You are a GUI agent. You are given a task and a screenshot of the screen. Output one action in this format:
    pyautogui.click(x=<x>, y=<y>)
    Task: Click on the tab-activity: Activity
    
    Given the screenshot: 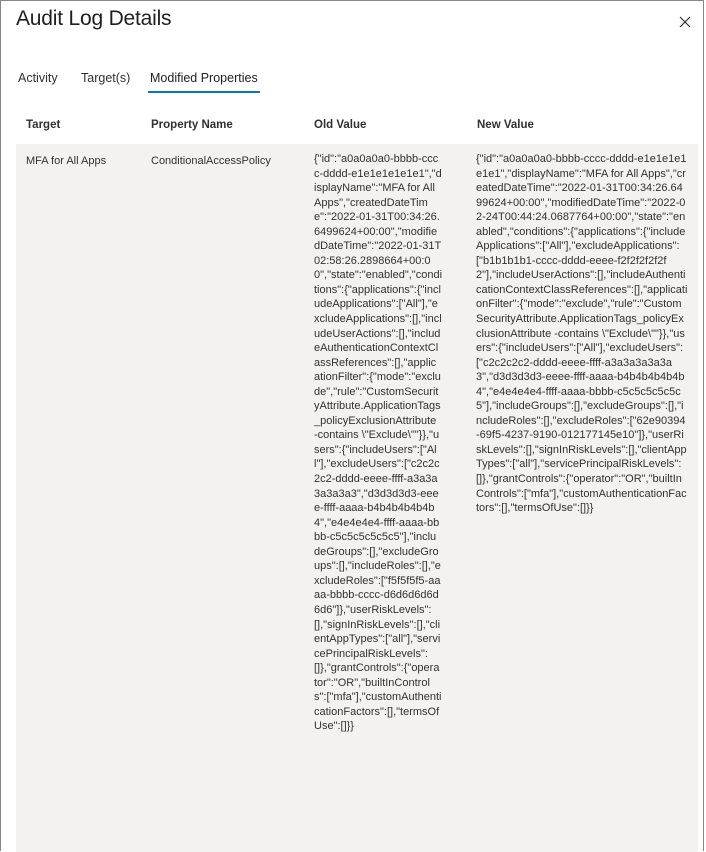 What is the action you would take?
    pyautogui.click(x=38, y=82)
    